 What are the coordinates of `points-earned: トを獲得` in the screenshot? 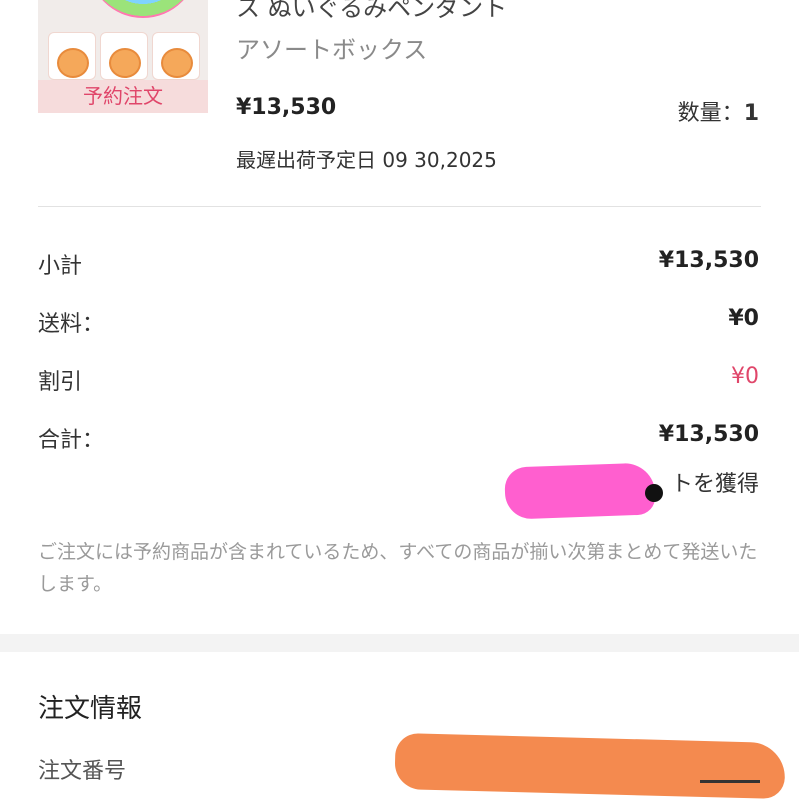 It's located at (714, 484).